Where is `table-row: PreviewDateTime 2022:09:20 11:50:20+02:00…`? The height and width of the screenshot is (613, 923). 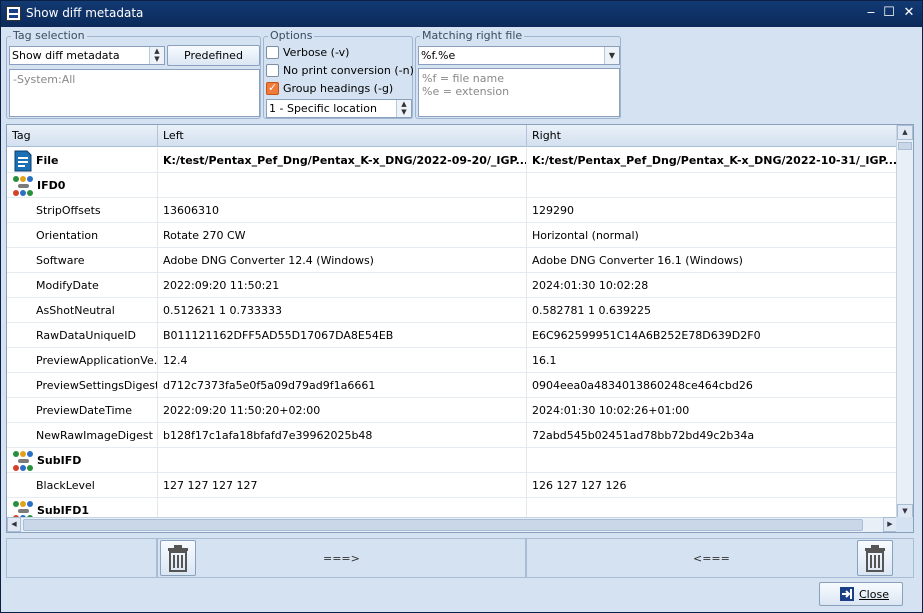
table-row: PreviewDateTime 2022:09:20 11:50:20+02:00… is located at coordinates (452, 410).